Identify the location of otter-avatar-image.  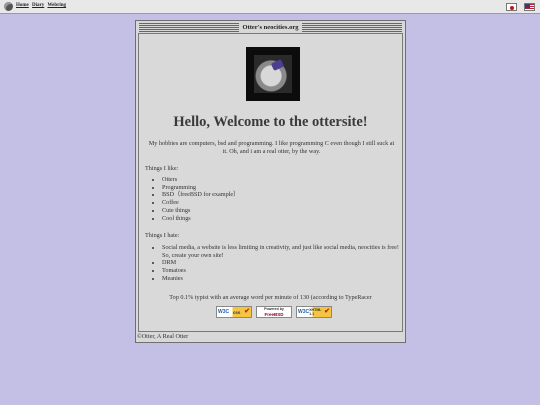
(273, 74).